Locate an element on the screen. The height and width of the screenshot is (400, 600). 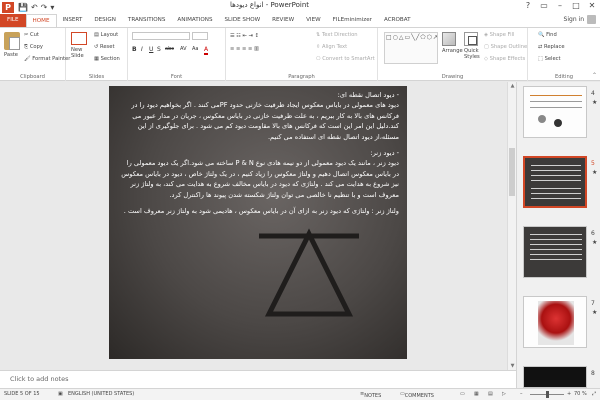
fit-slide-icon: ⤢ is located at coordinates (594, 394).